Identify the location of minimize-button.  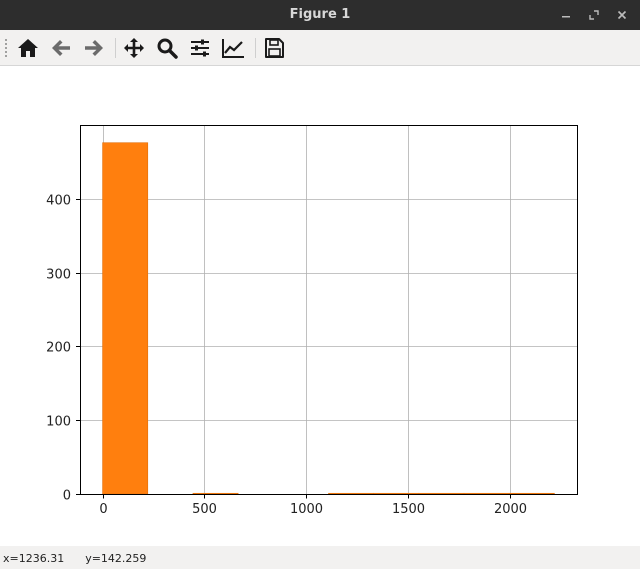
(566, 15).